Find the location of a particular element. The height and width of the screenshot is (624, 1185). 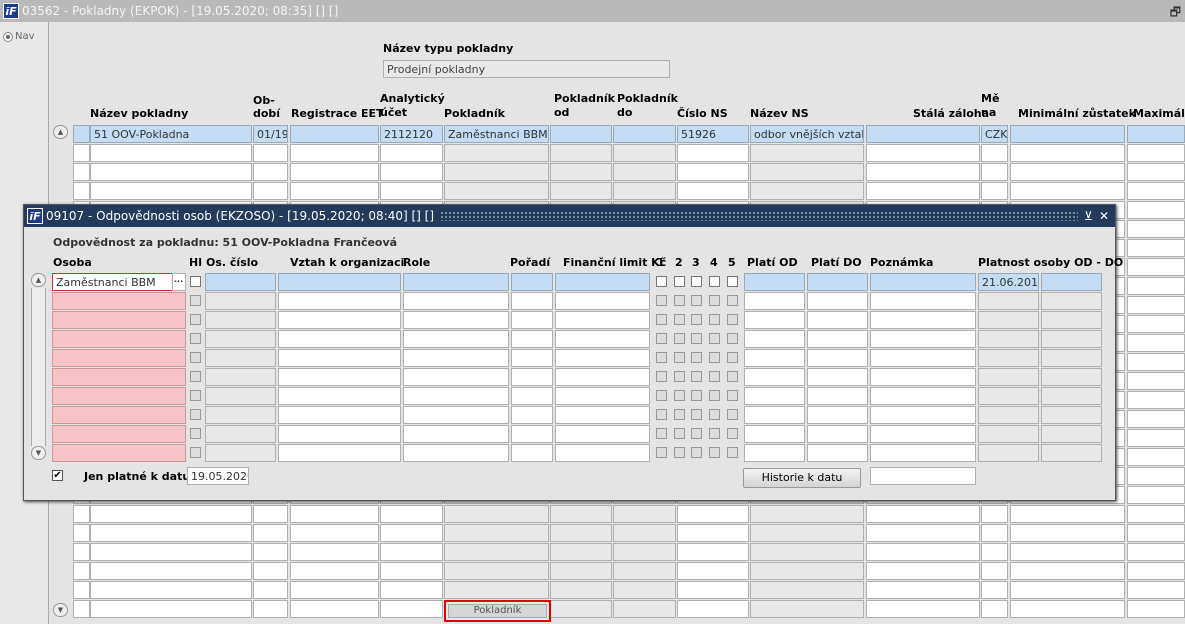

max-zustatek-field is located at coordinates (1156, 134).